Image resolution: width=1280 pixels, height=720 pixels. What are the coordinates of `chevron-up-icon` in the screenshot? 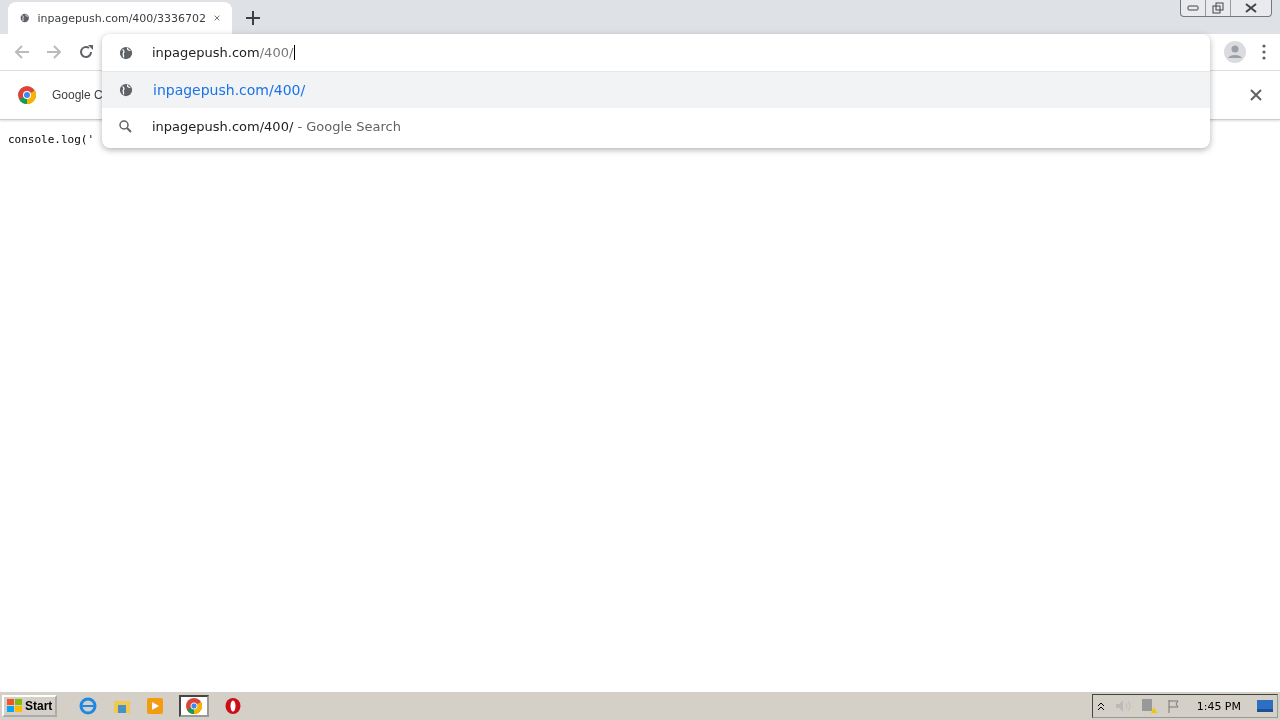 It's located at (1100, 706).